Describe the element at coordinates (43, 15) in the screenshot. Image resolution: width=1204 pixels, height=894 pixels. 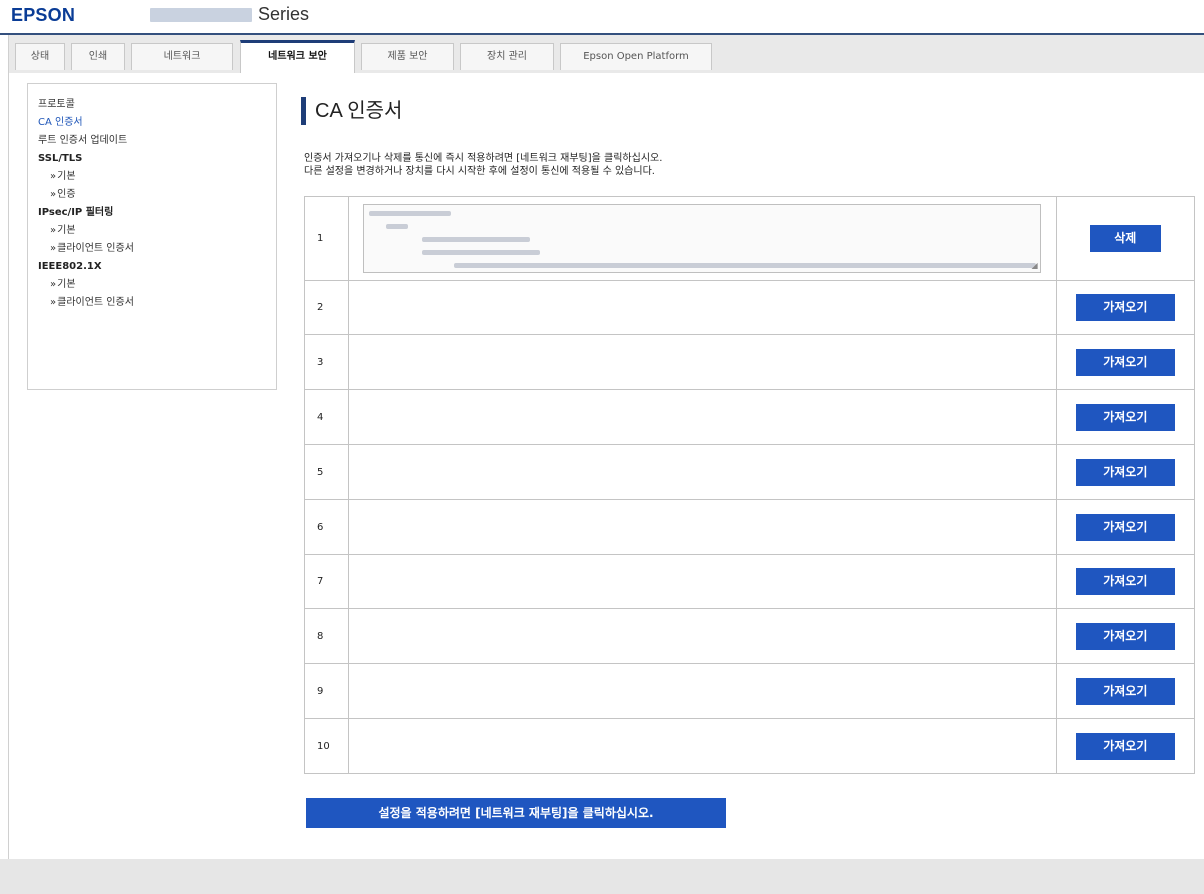
I see `epson-logo: EPSON` at that location.